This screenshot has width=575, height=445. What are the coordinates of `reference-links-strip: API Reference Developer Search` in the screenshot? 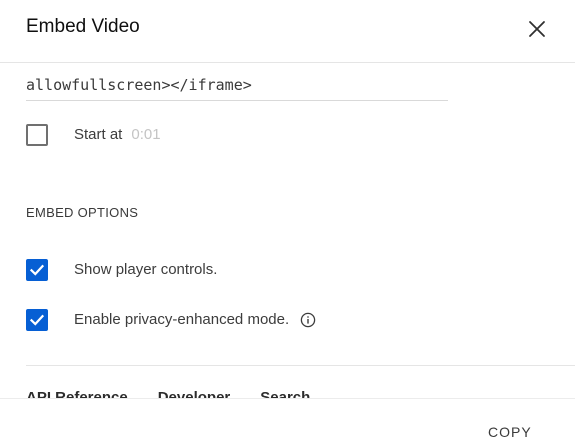 It's located at (300, 393).